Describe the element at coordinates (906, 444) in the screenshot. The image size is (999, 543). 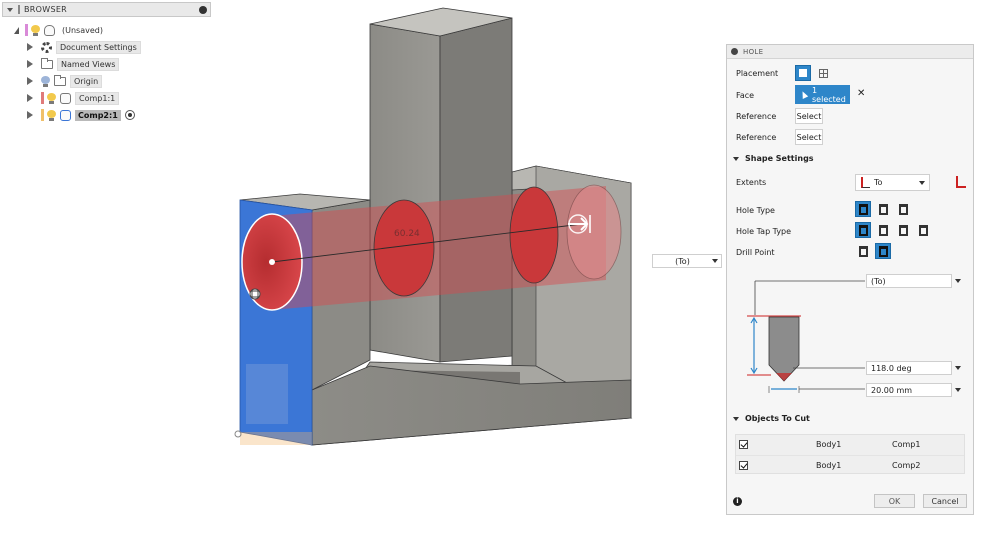
I see `component-name: Comp1` at that location.